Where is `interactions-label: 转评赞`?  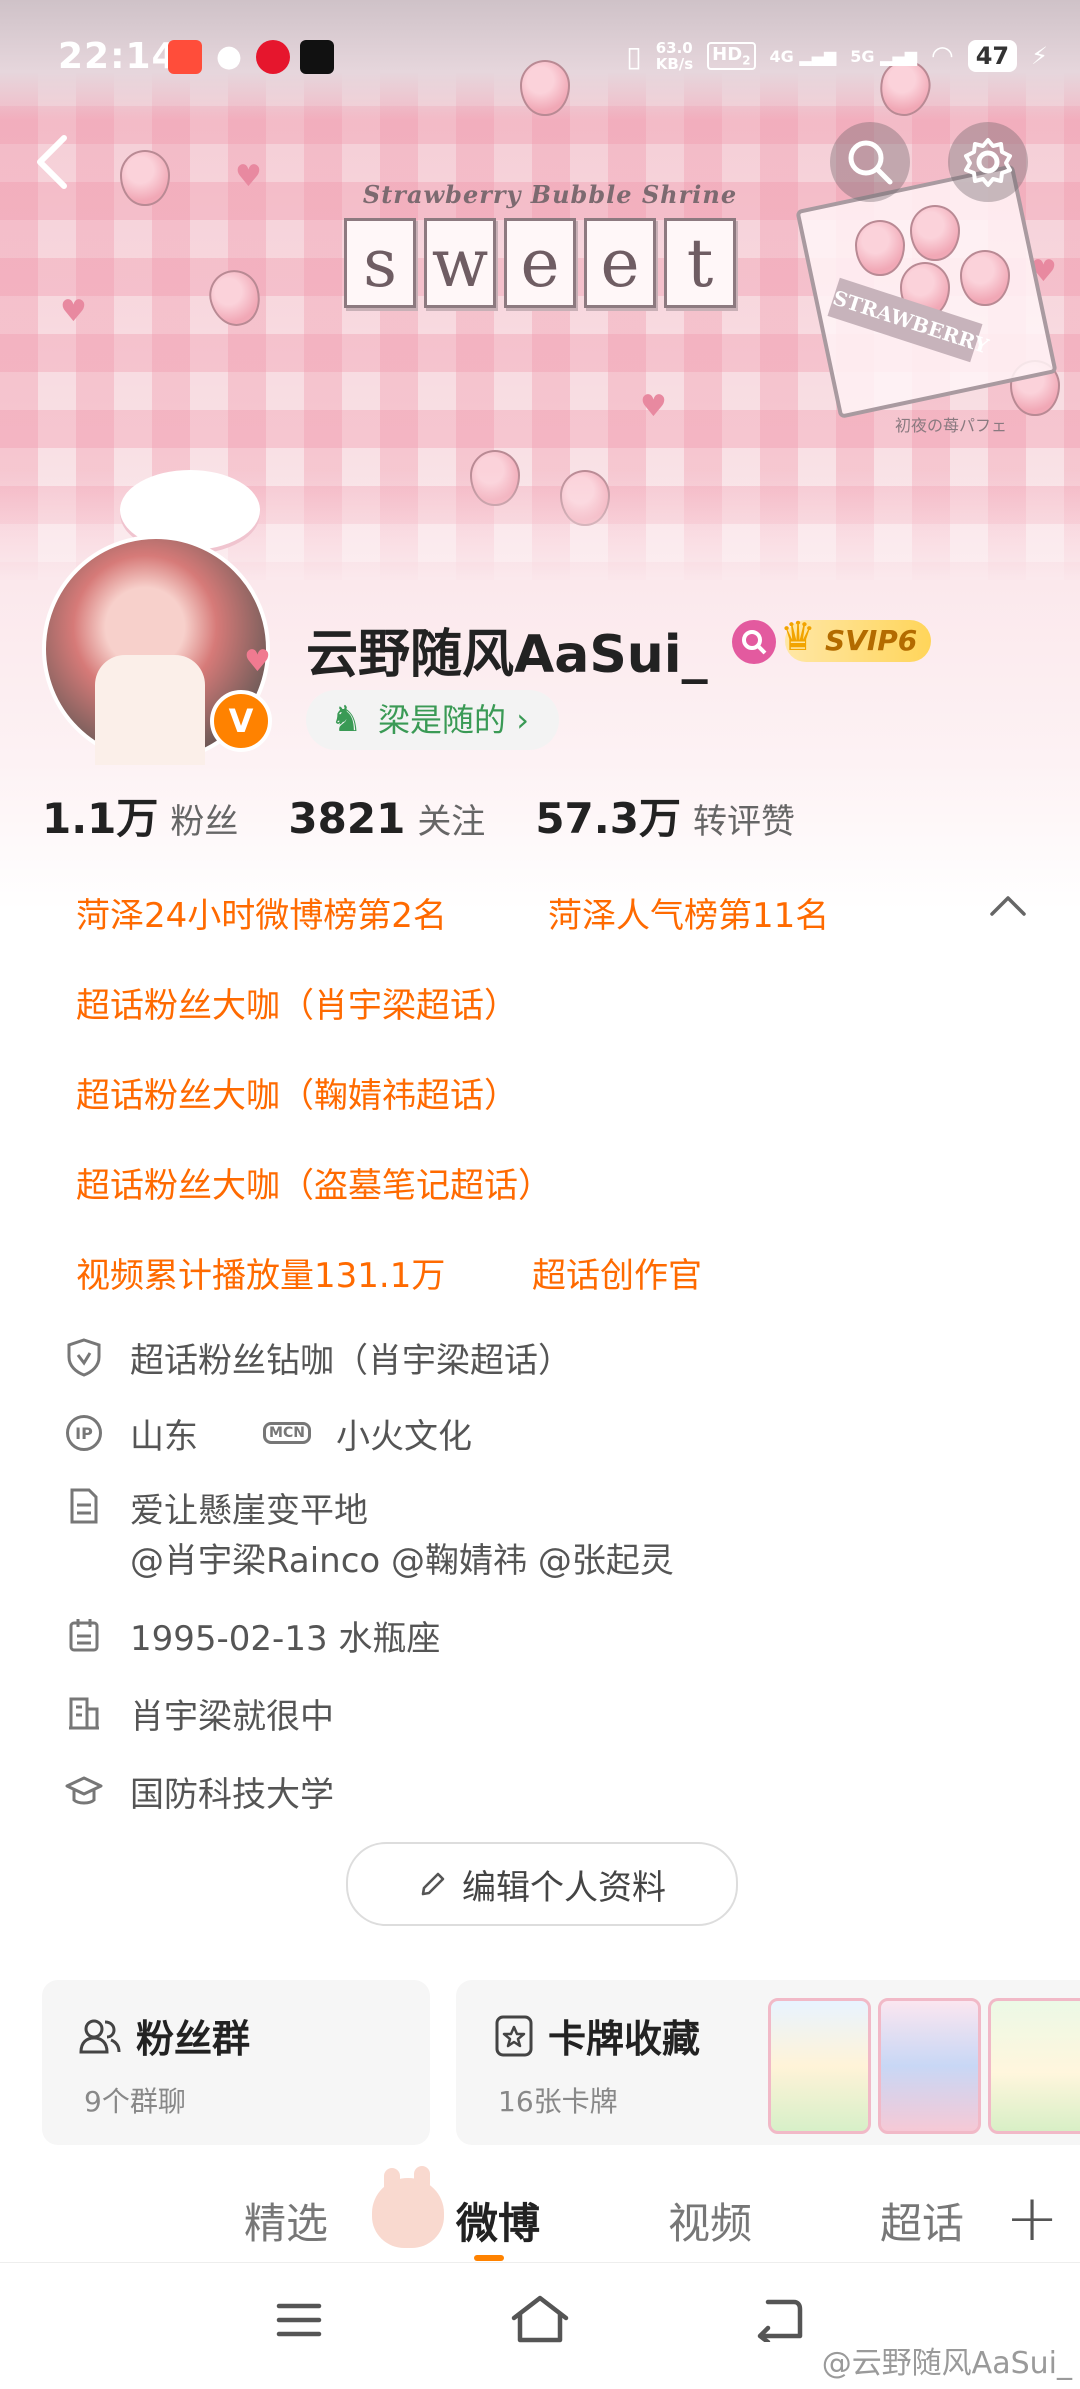 interactions-label: 转评赞 is located at coordinates (743, 822).